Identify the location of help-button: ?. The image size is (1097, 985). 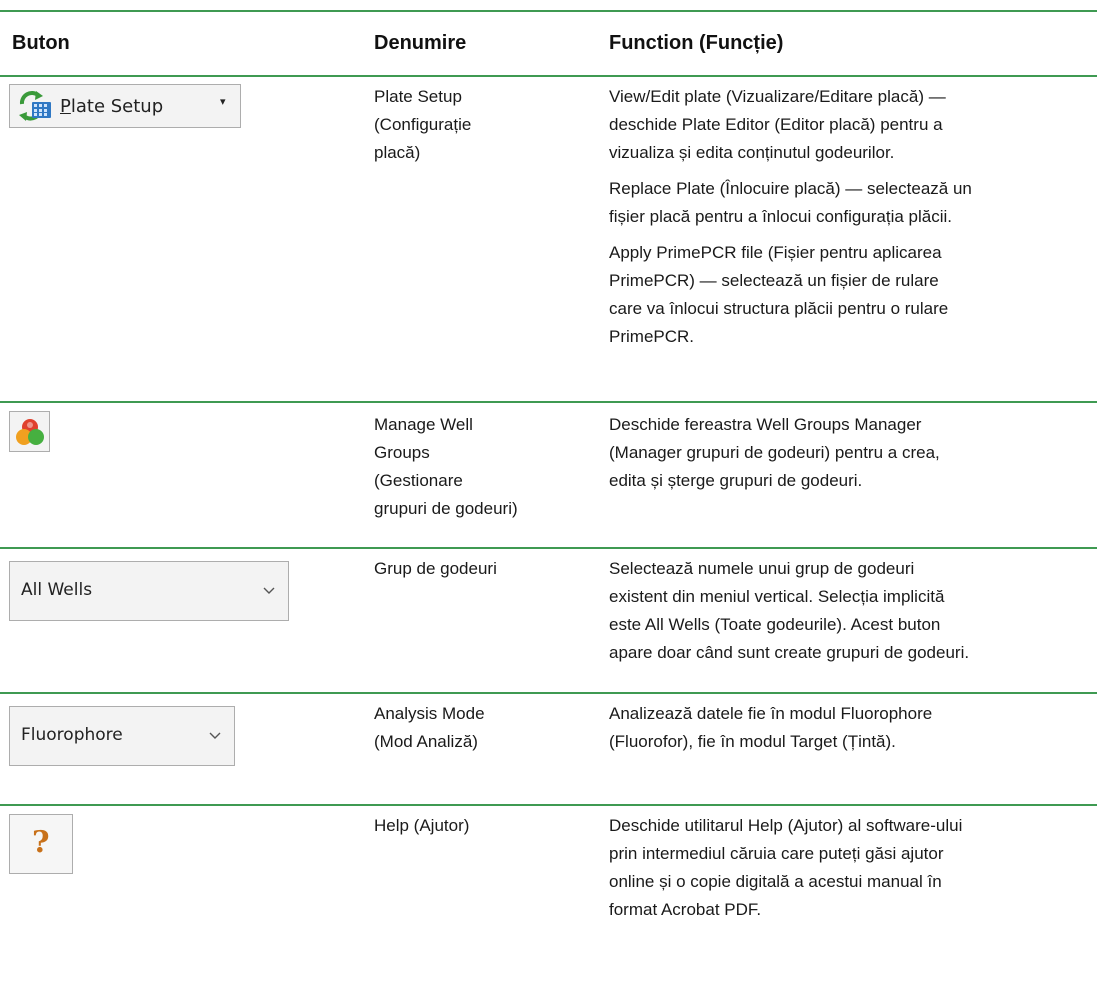
(41, 844).